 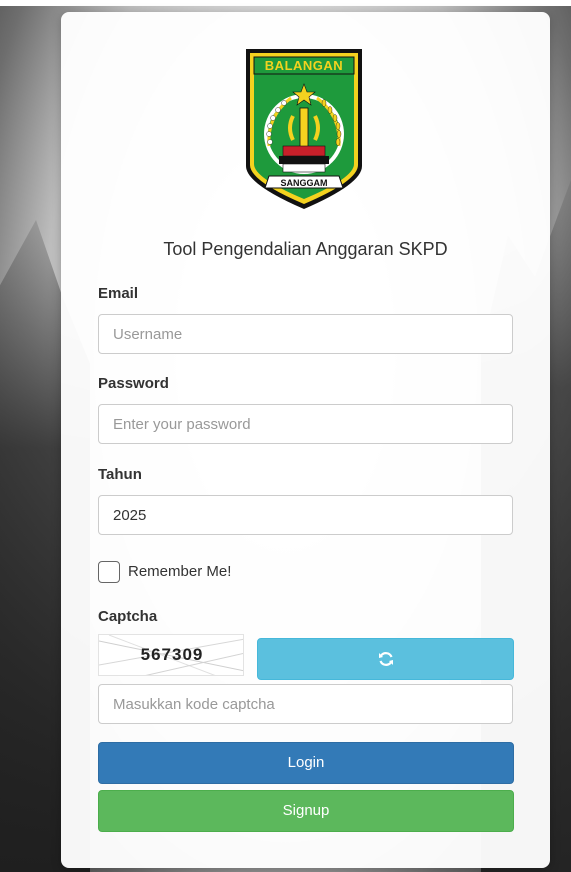 What do you see at coordinates (304, 183) in the screenshot?
I see `logo-ribbon-text: SANGGAM` at bounding box center [304, 183].